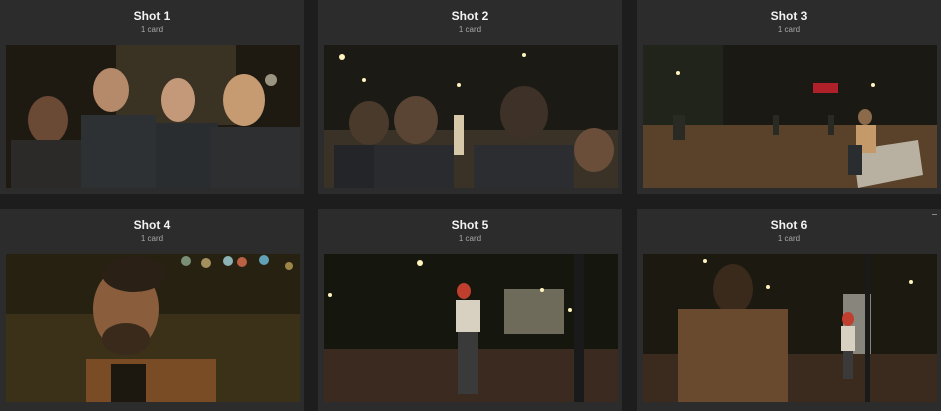  Describe the element at coordinates (789, 225) in the screenshot. I see `shot-title: Shot 6` at that location.